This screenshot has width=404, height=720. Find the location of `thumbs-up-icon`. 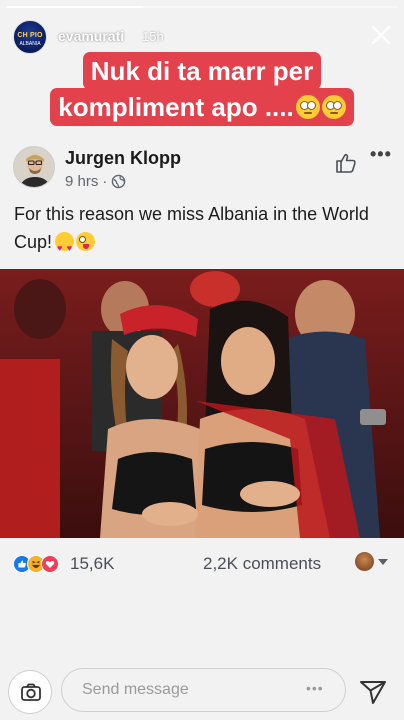

thumbs-up-icon is located at coordinates (346, 163).